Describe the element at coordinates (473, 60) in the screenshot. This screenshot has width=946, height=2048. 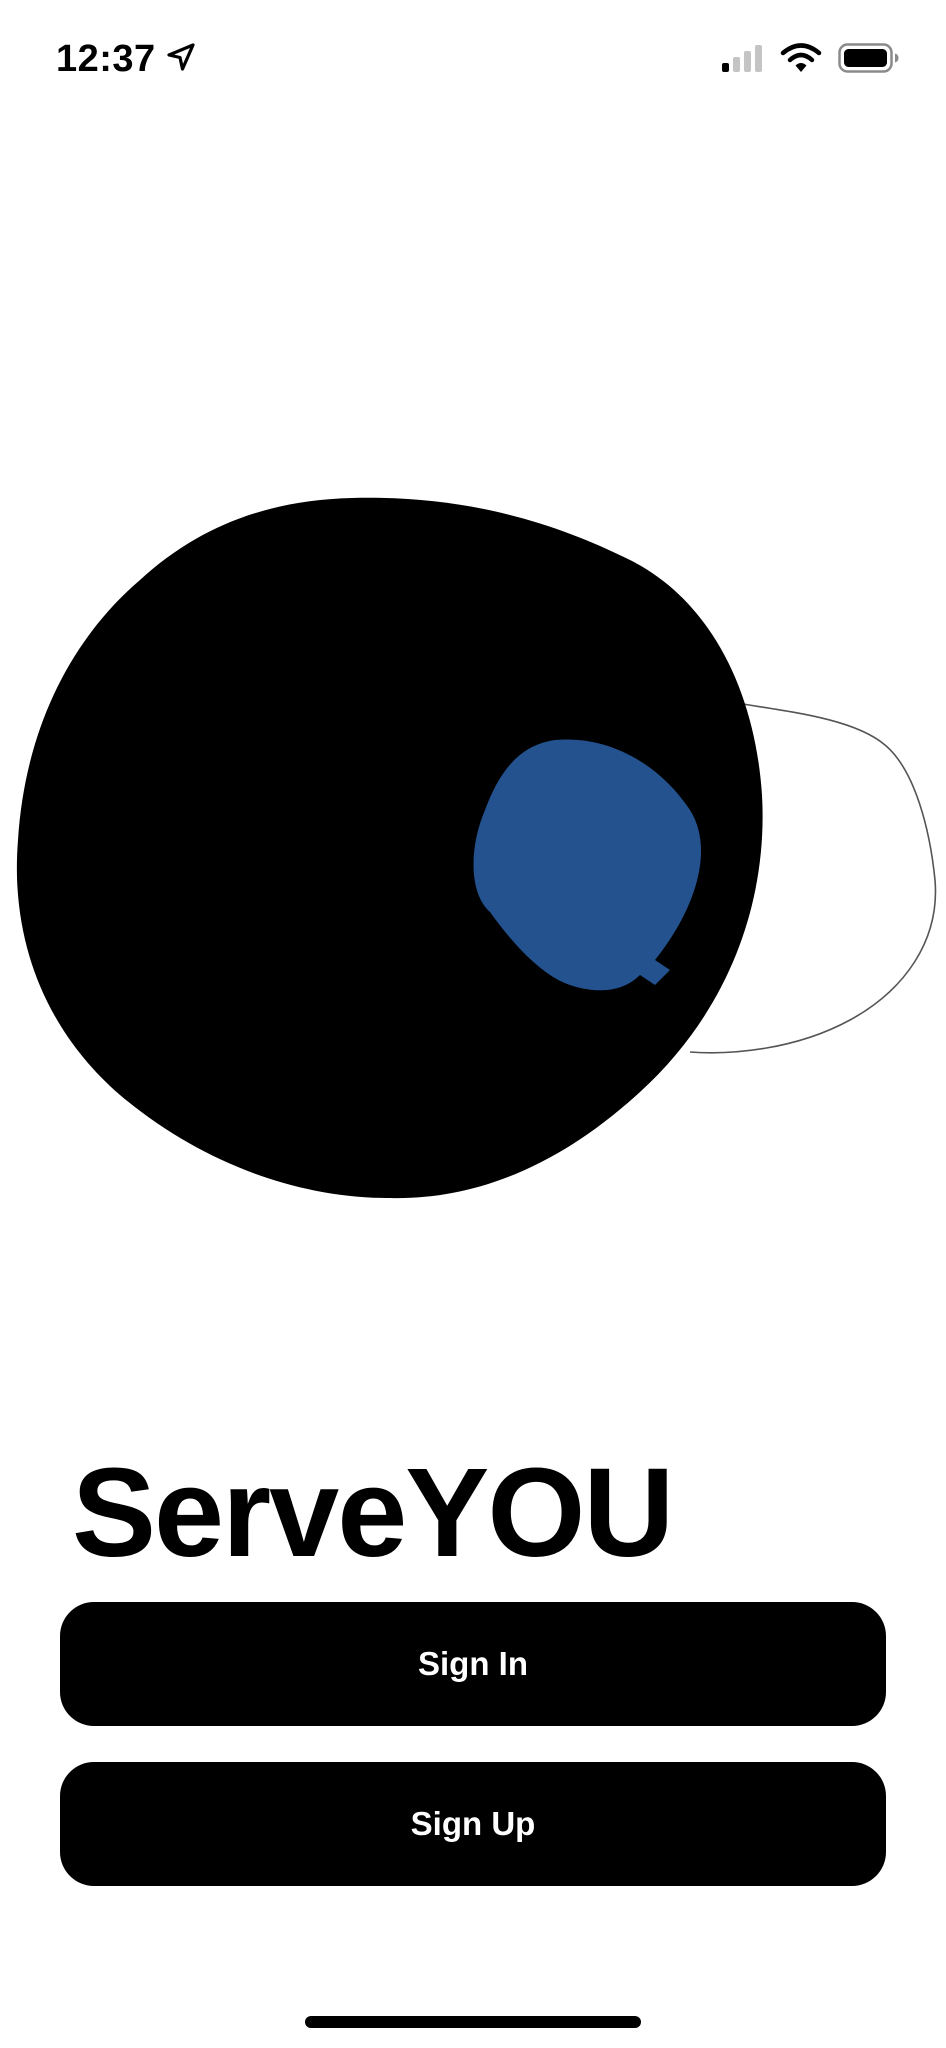
I see `status-bar: 12:37` at that location.